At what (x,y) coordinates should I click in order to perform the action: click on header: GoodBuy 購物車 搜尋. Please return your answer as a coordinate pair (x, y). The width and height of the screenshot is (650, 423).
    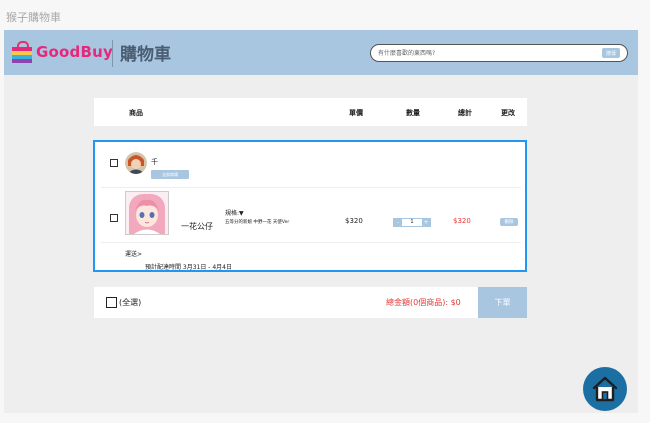
    Looking at the image, I should click on (321, 52).